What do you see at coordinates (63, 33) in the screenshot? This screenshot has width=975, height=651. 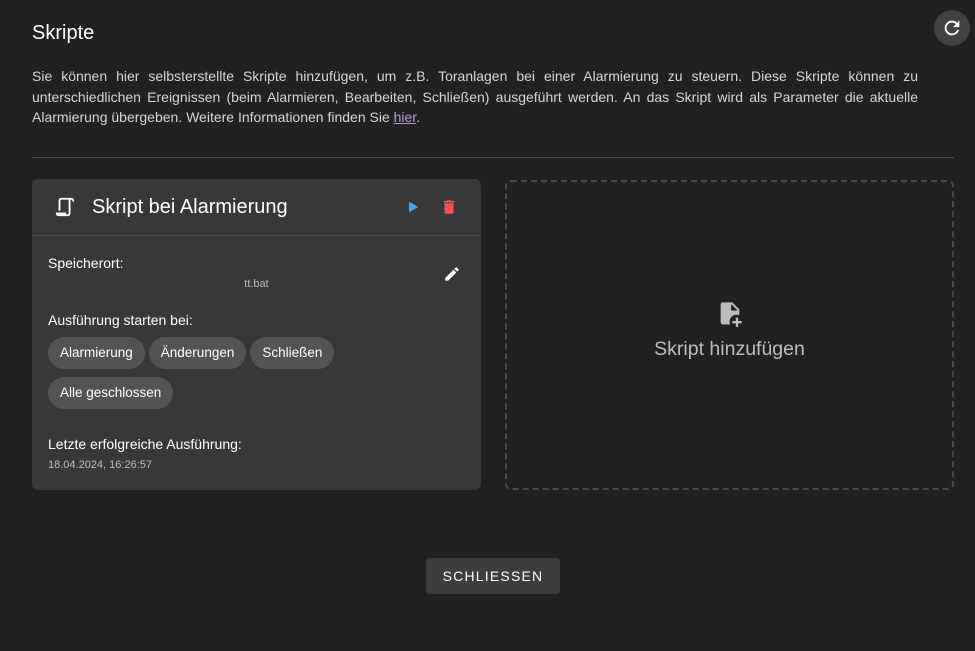 I see `page-title: Skripte` at bounding box center [63, 33].